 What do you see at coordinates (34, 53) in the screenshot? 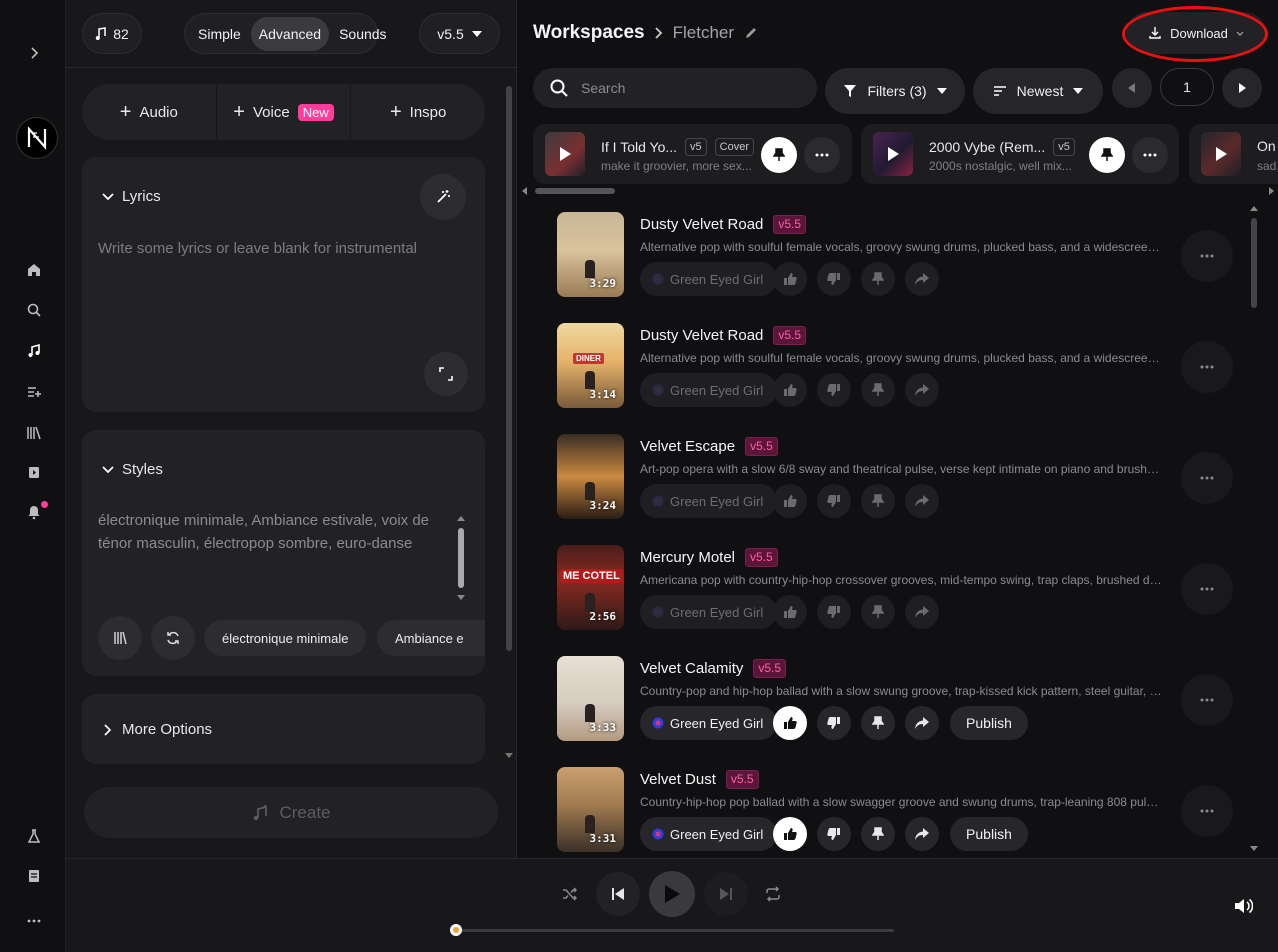
I see `expand-chevron-icon` at bounding box center [34, 53].